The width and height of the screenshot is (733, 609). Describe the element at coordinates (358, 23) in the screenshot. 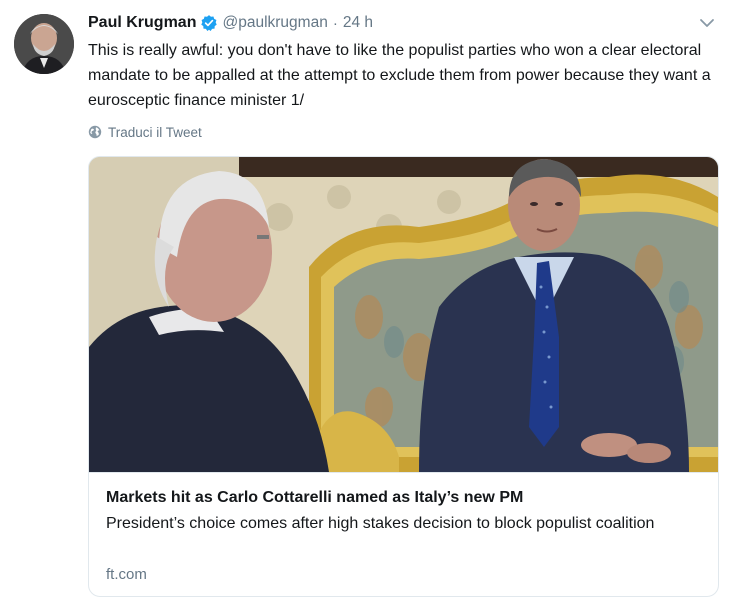

I see `tweet-timestamp: 24 h` at that location.